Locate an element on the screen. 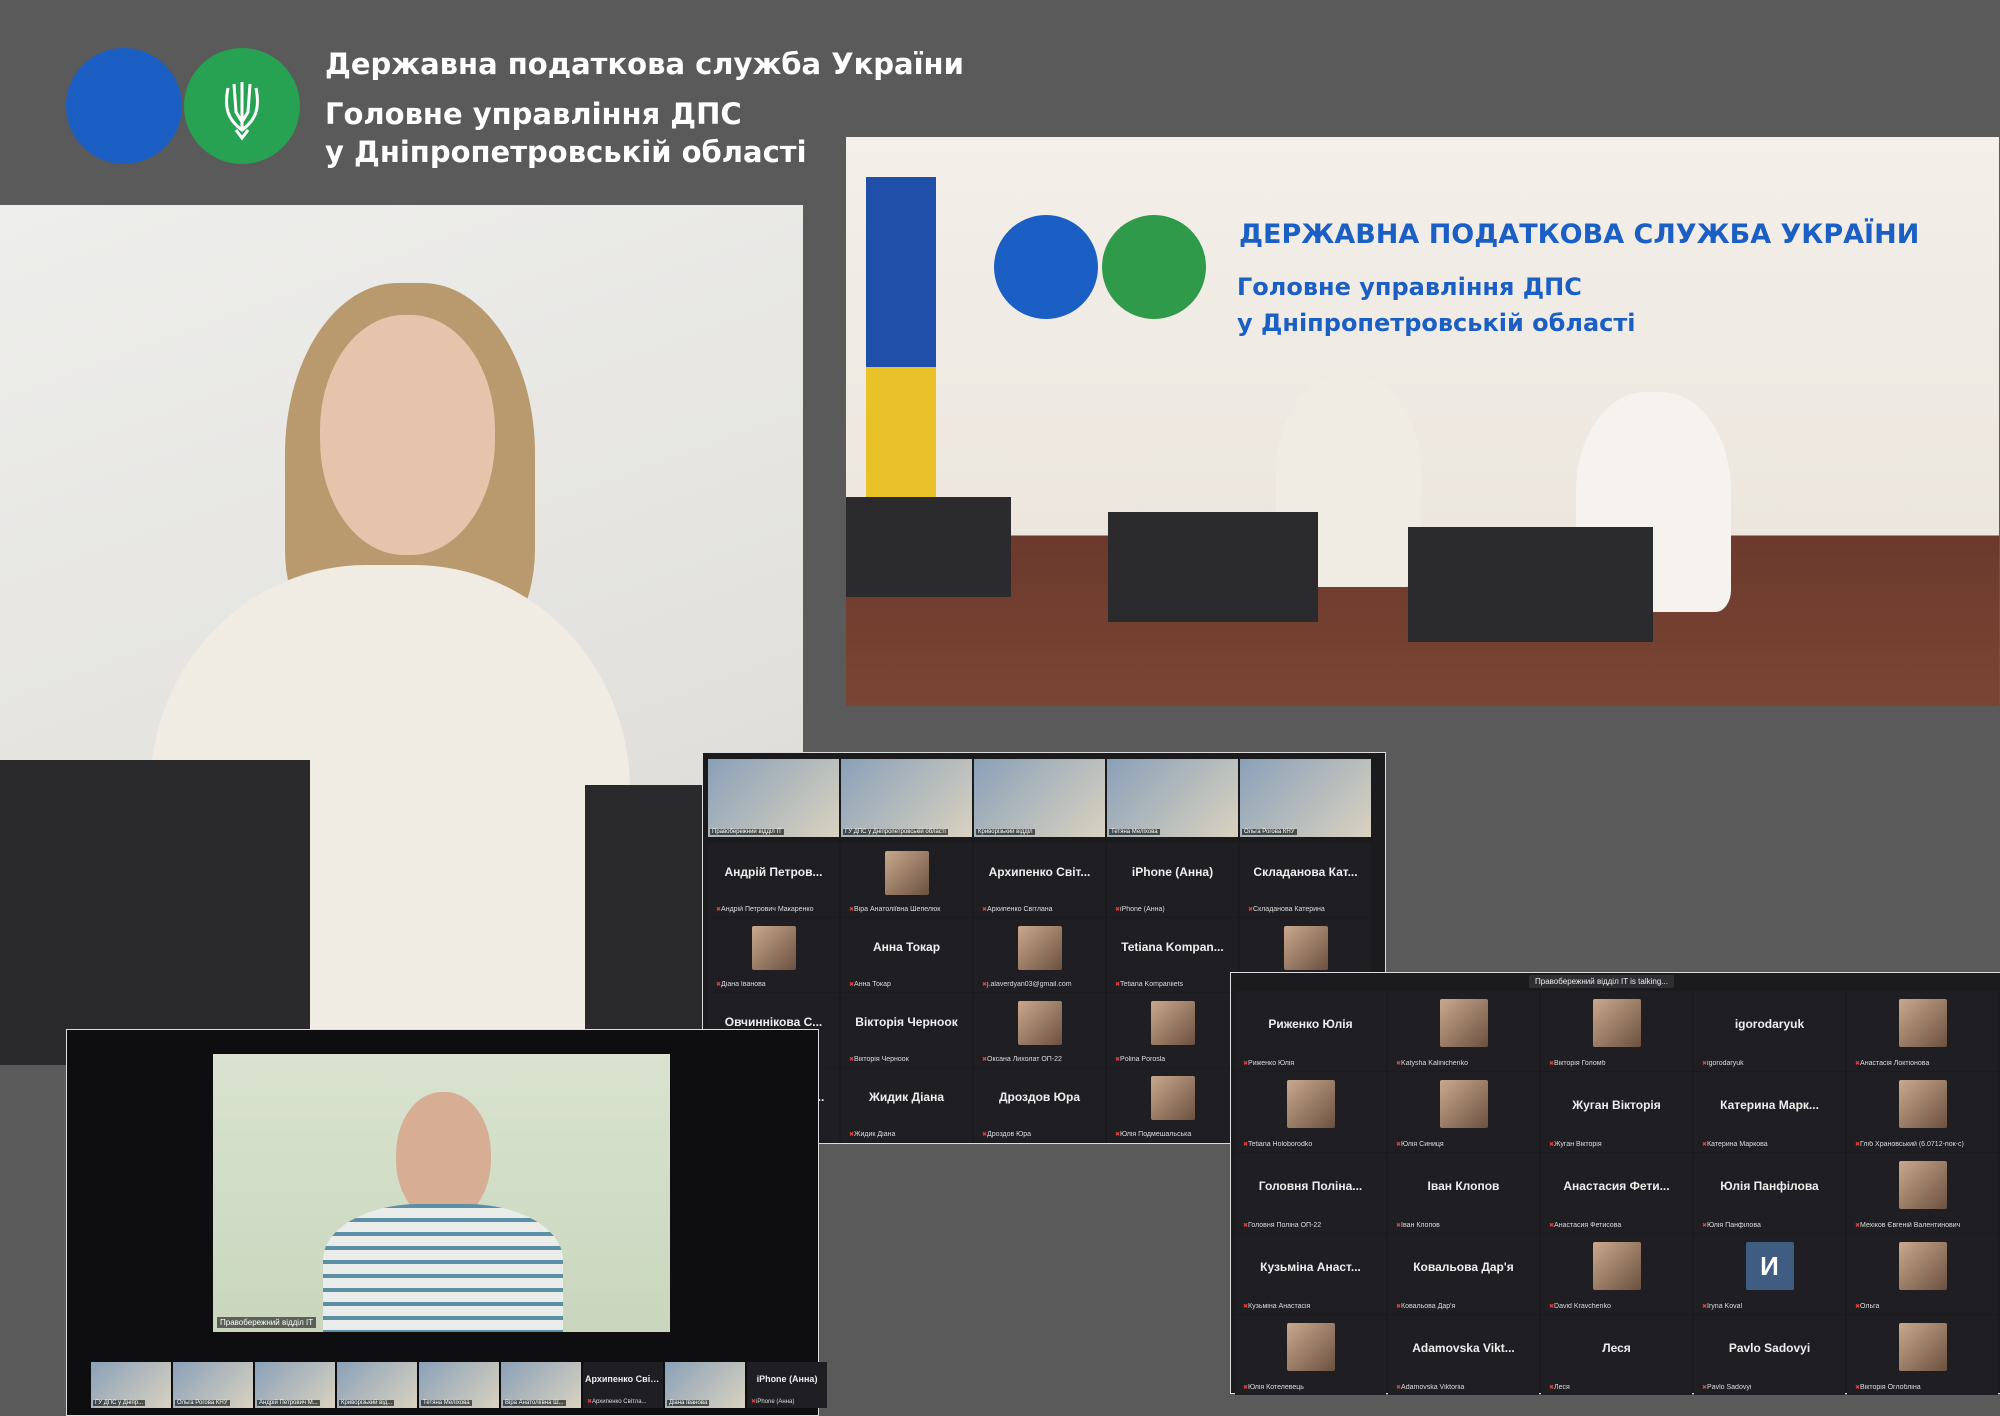  participant-tile: И Iryna Koval is located at coordinates (1769, 1274).